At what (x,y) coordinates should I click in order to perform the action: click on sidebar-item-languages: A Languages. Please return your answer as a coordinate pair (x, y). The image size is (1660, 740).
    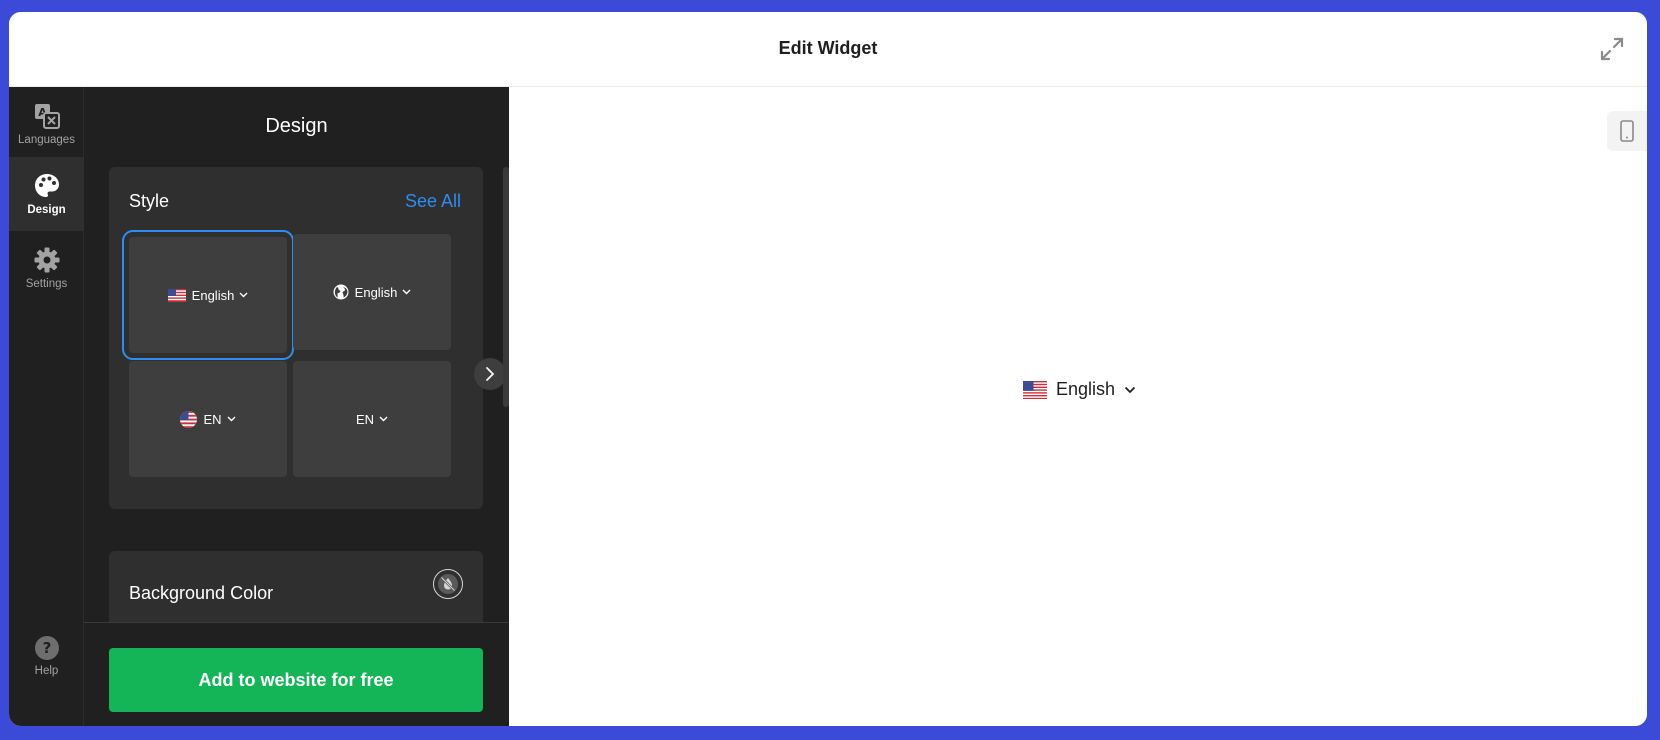
    Looking at the image, I should click on (46, 124).